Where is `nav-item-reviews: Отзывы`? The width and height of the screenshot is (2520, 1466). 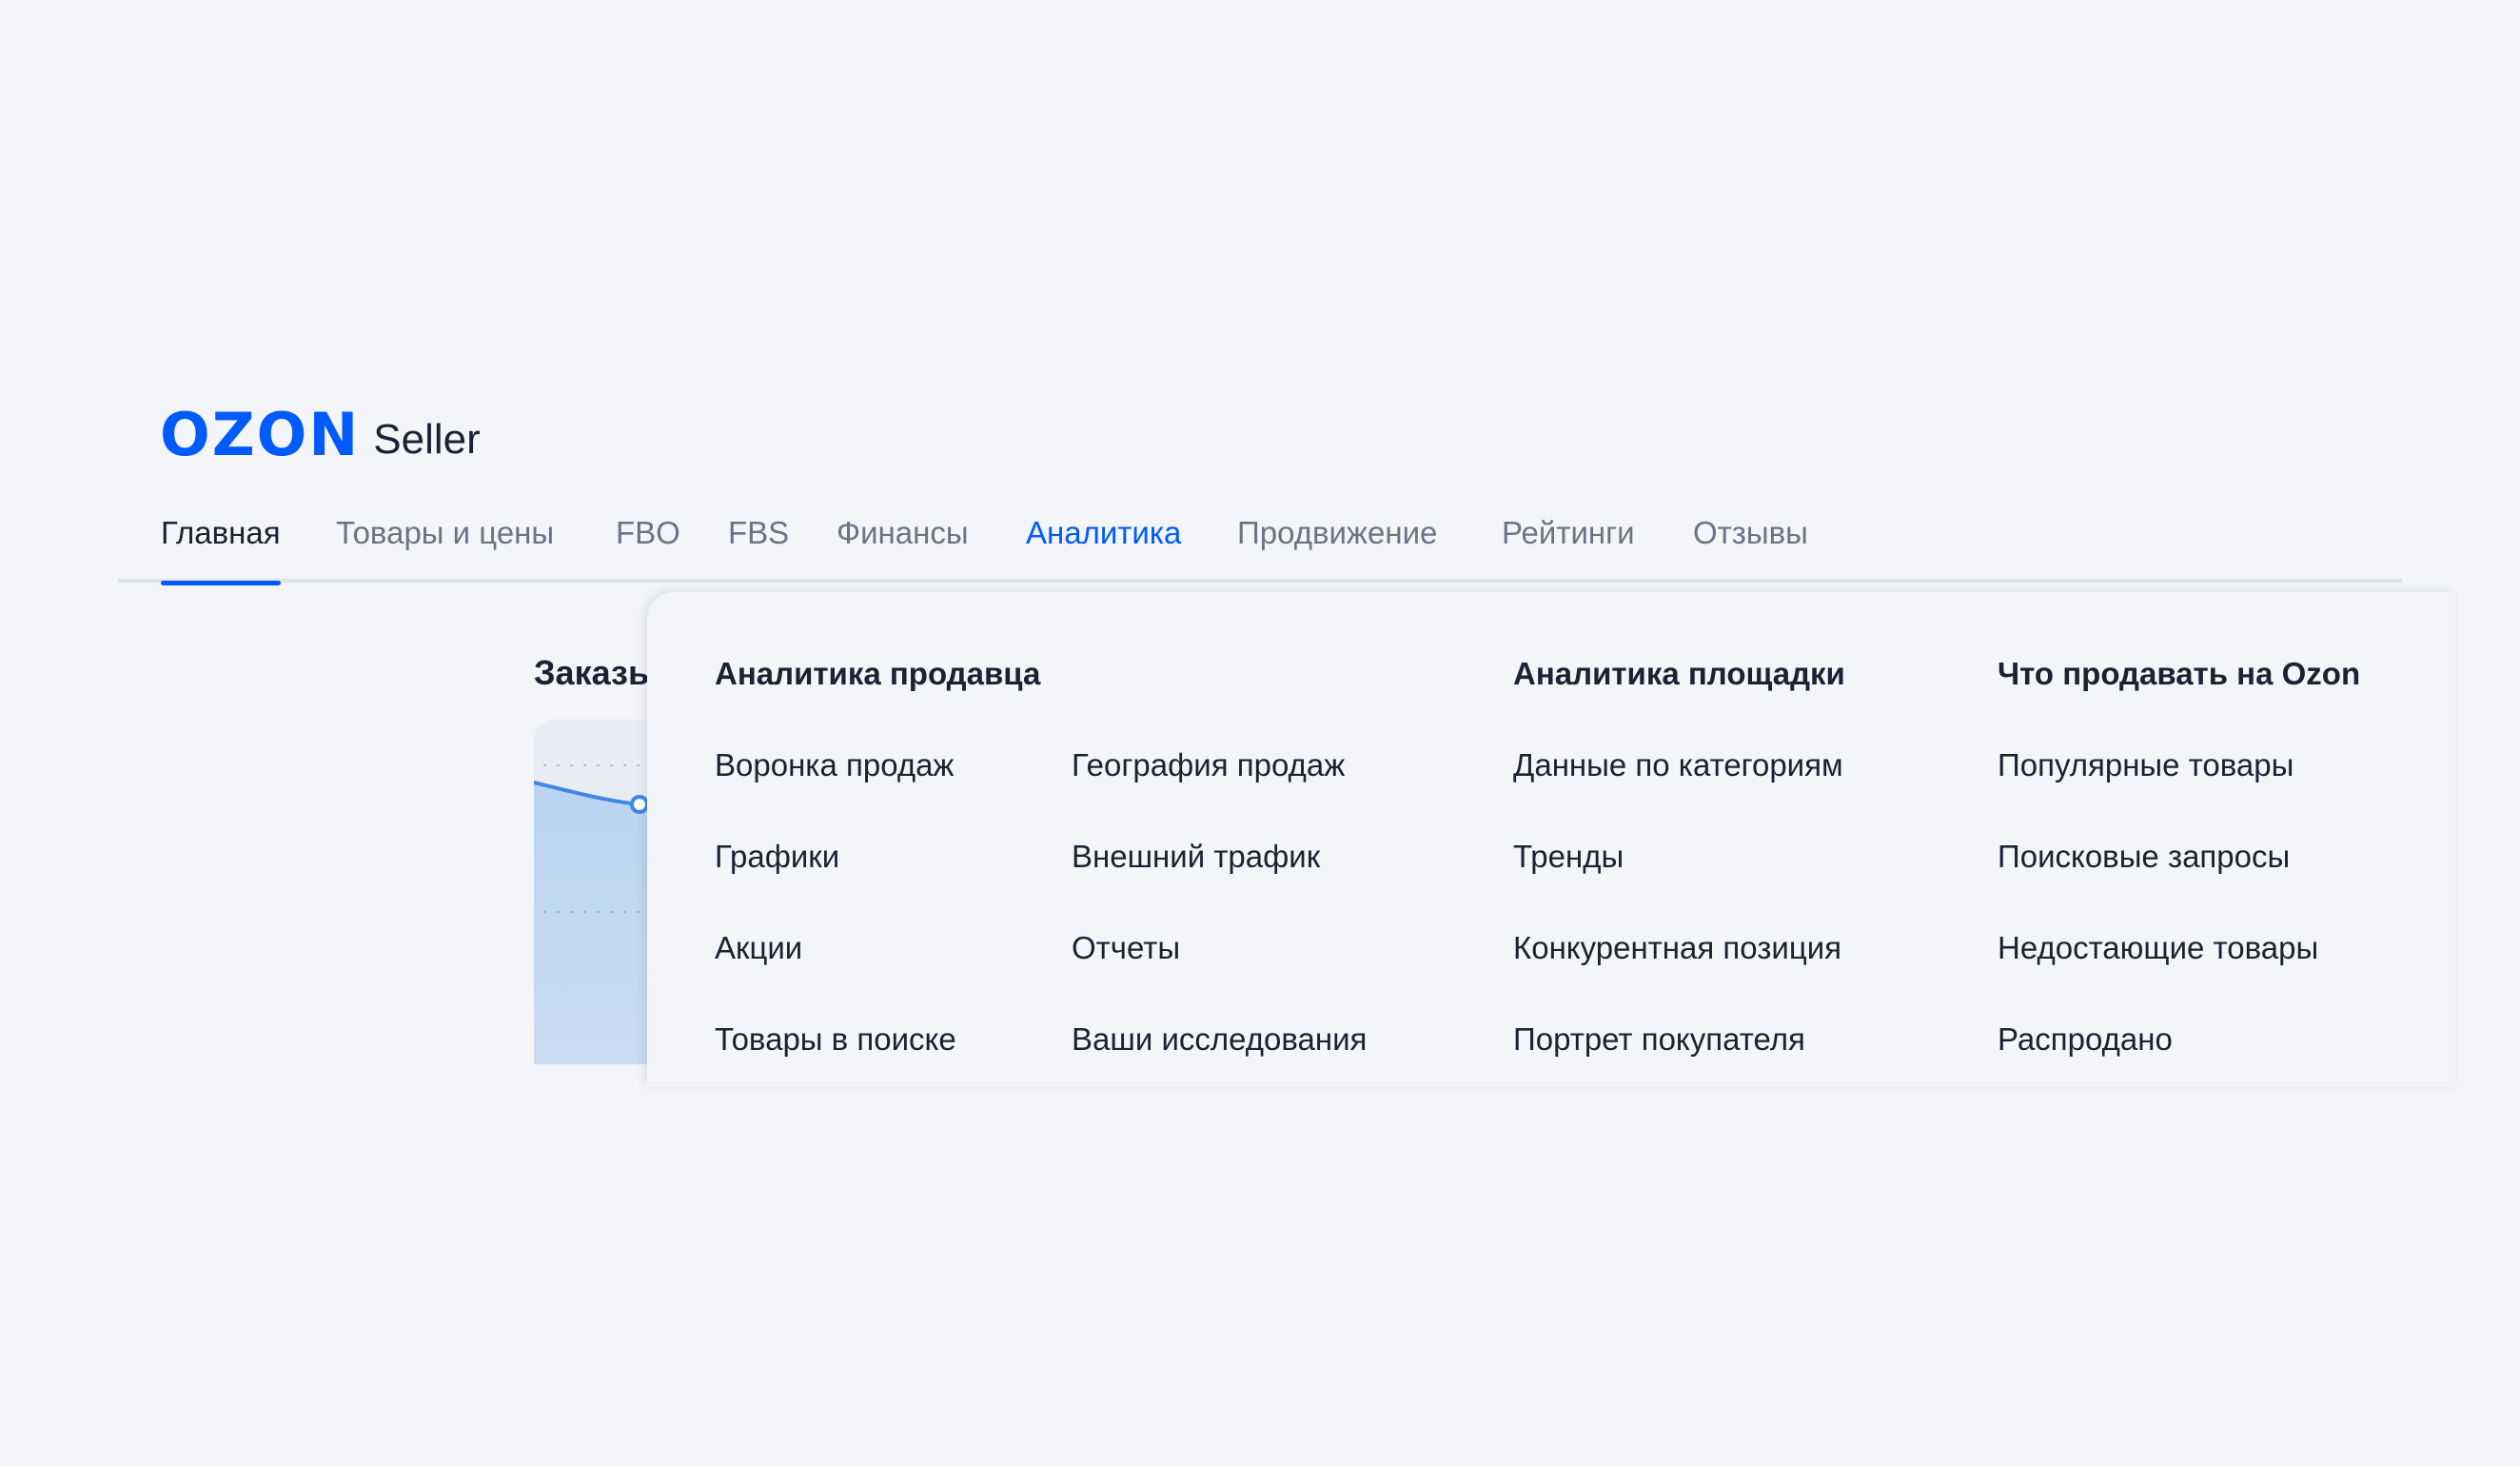
nav-item-reviews: Отзывы is located at coordinates (1750, 533).